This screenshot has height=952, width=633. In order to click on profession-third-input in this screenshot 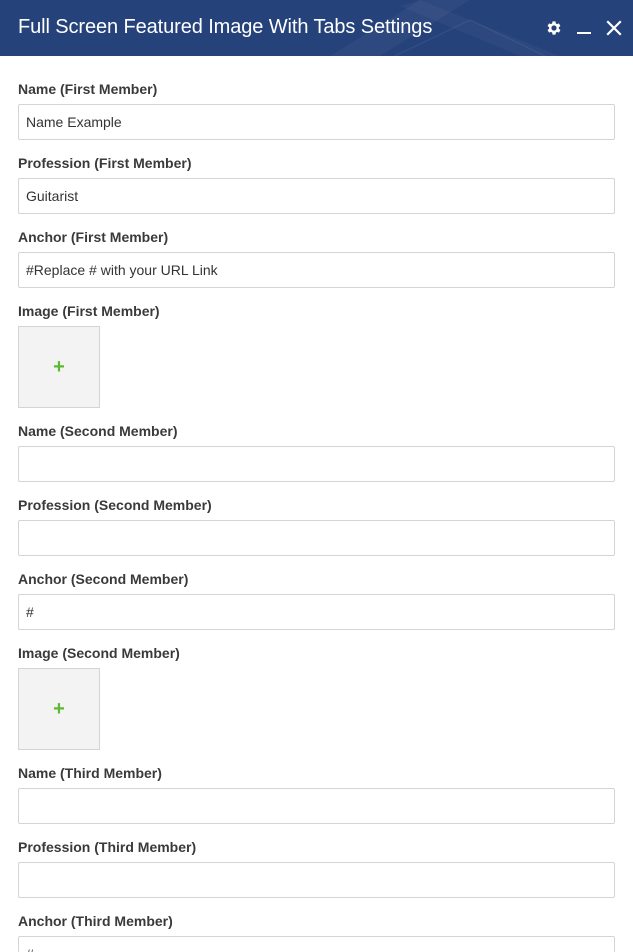, I will do `click(316, 880)`.